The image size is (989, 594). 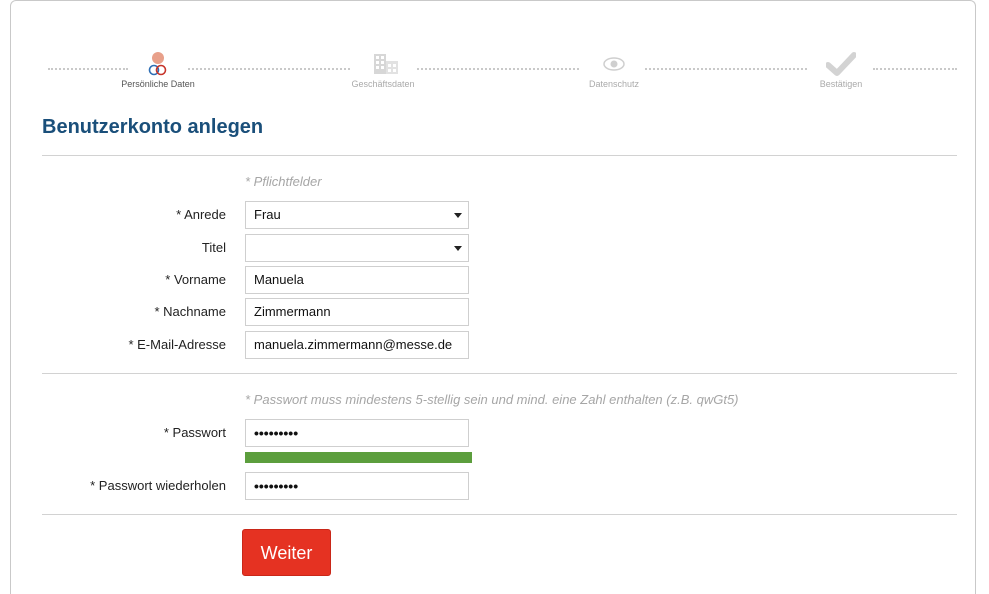 What do you see at coordinates (213, 247) in the screenshot?
I see `titel-label: Titel` at bounding box center [213, 247].